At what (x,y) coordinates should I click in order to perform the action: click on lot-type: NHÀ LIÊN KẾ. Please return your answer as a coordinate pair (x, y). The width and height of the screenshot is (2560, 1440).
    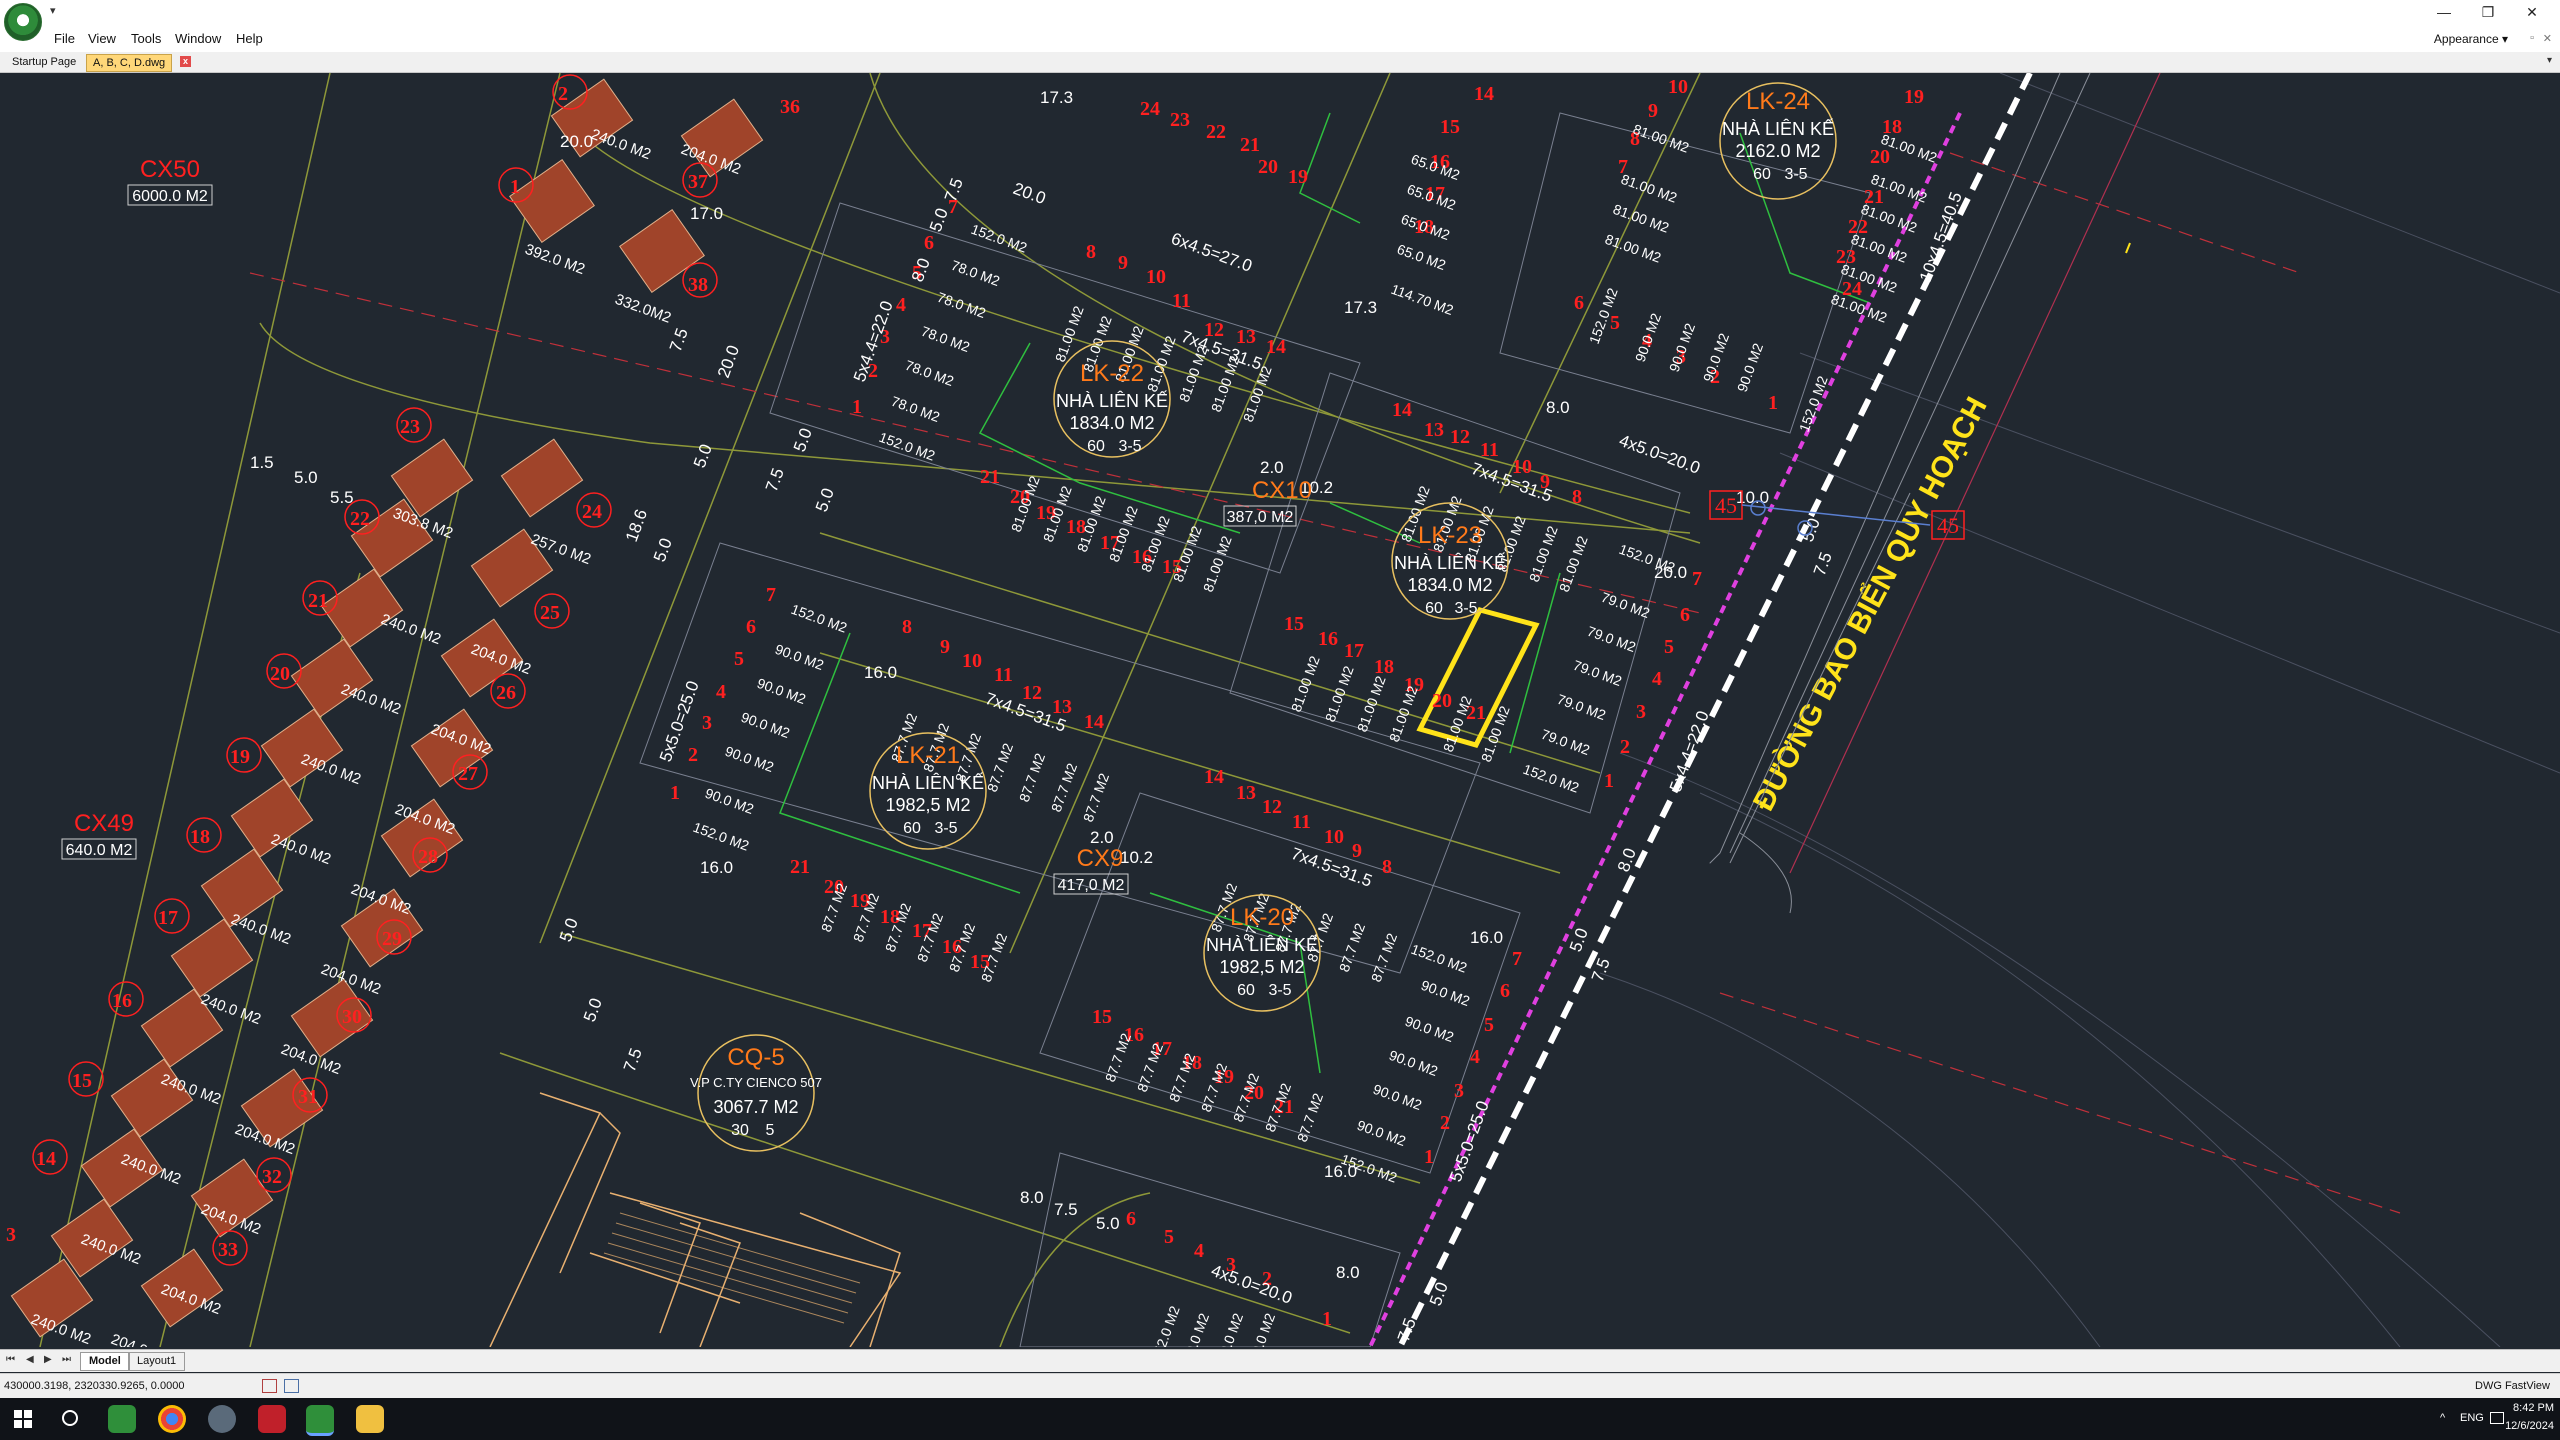
    Looking at the image, I should click on (928, 782).